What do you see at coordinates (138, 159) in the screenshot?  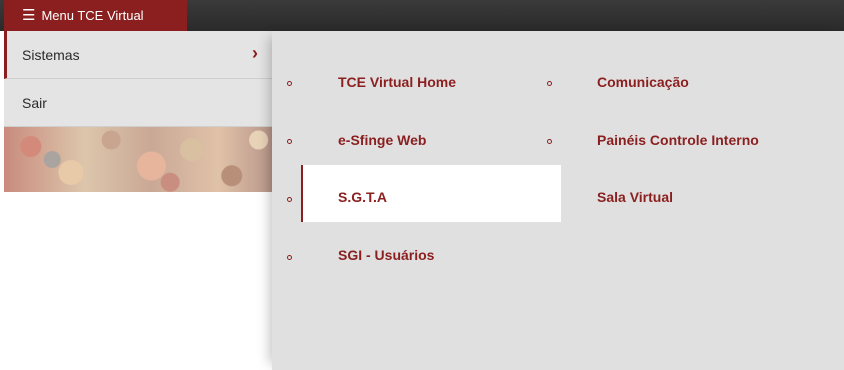 I see `decorative-banner` at bounding box center [138, 159].